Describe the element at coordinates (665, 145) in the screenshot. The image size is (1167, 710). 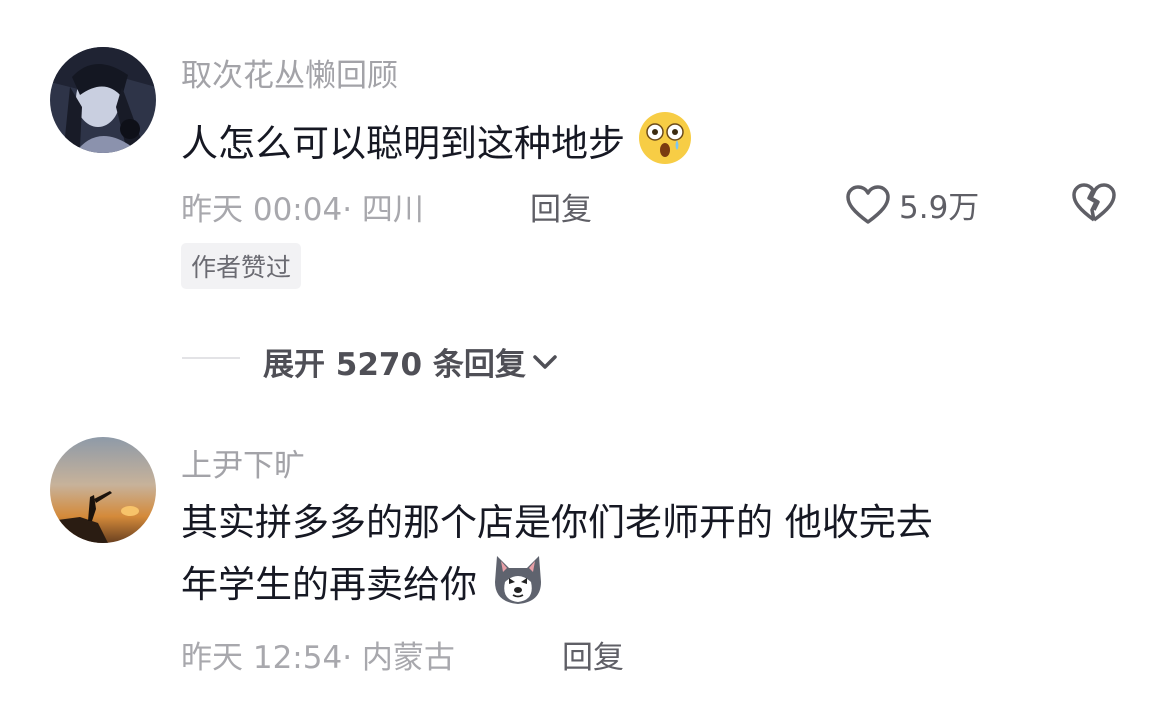
I see `shocked-face-emoji-icon` at that location.